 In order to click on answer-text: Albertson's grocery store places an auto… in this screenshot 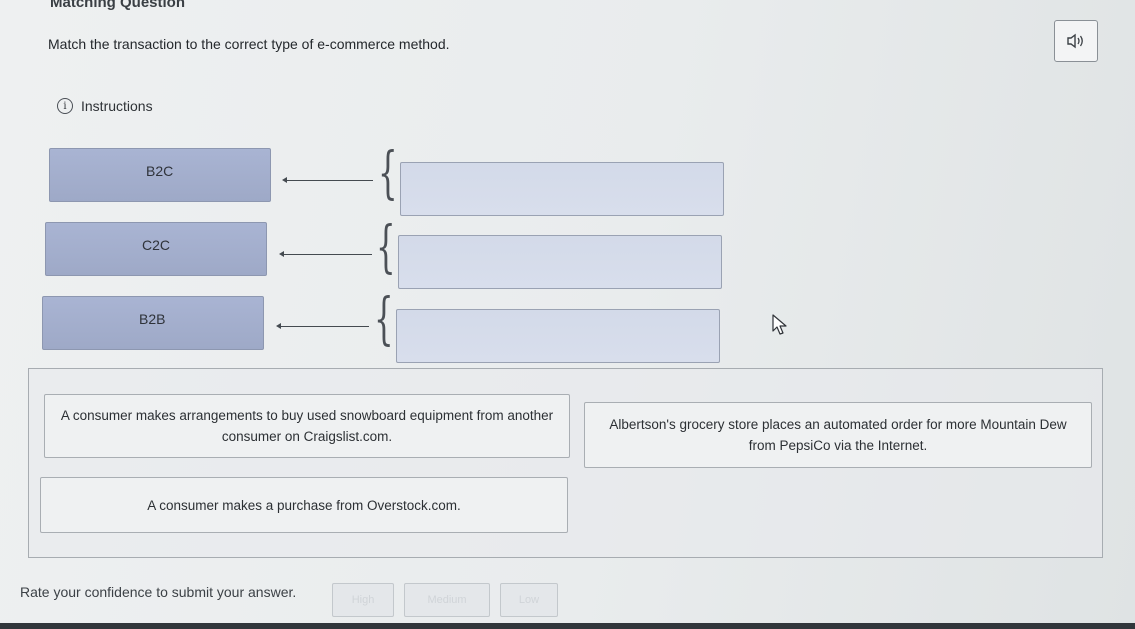, I will do `click(838, 435)`.